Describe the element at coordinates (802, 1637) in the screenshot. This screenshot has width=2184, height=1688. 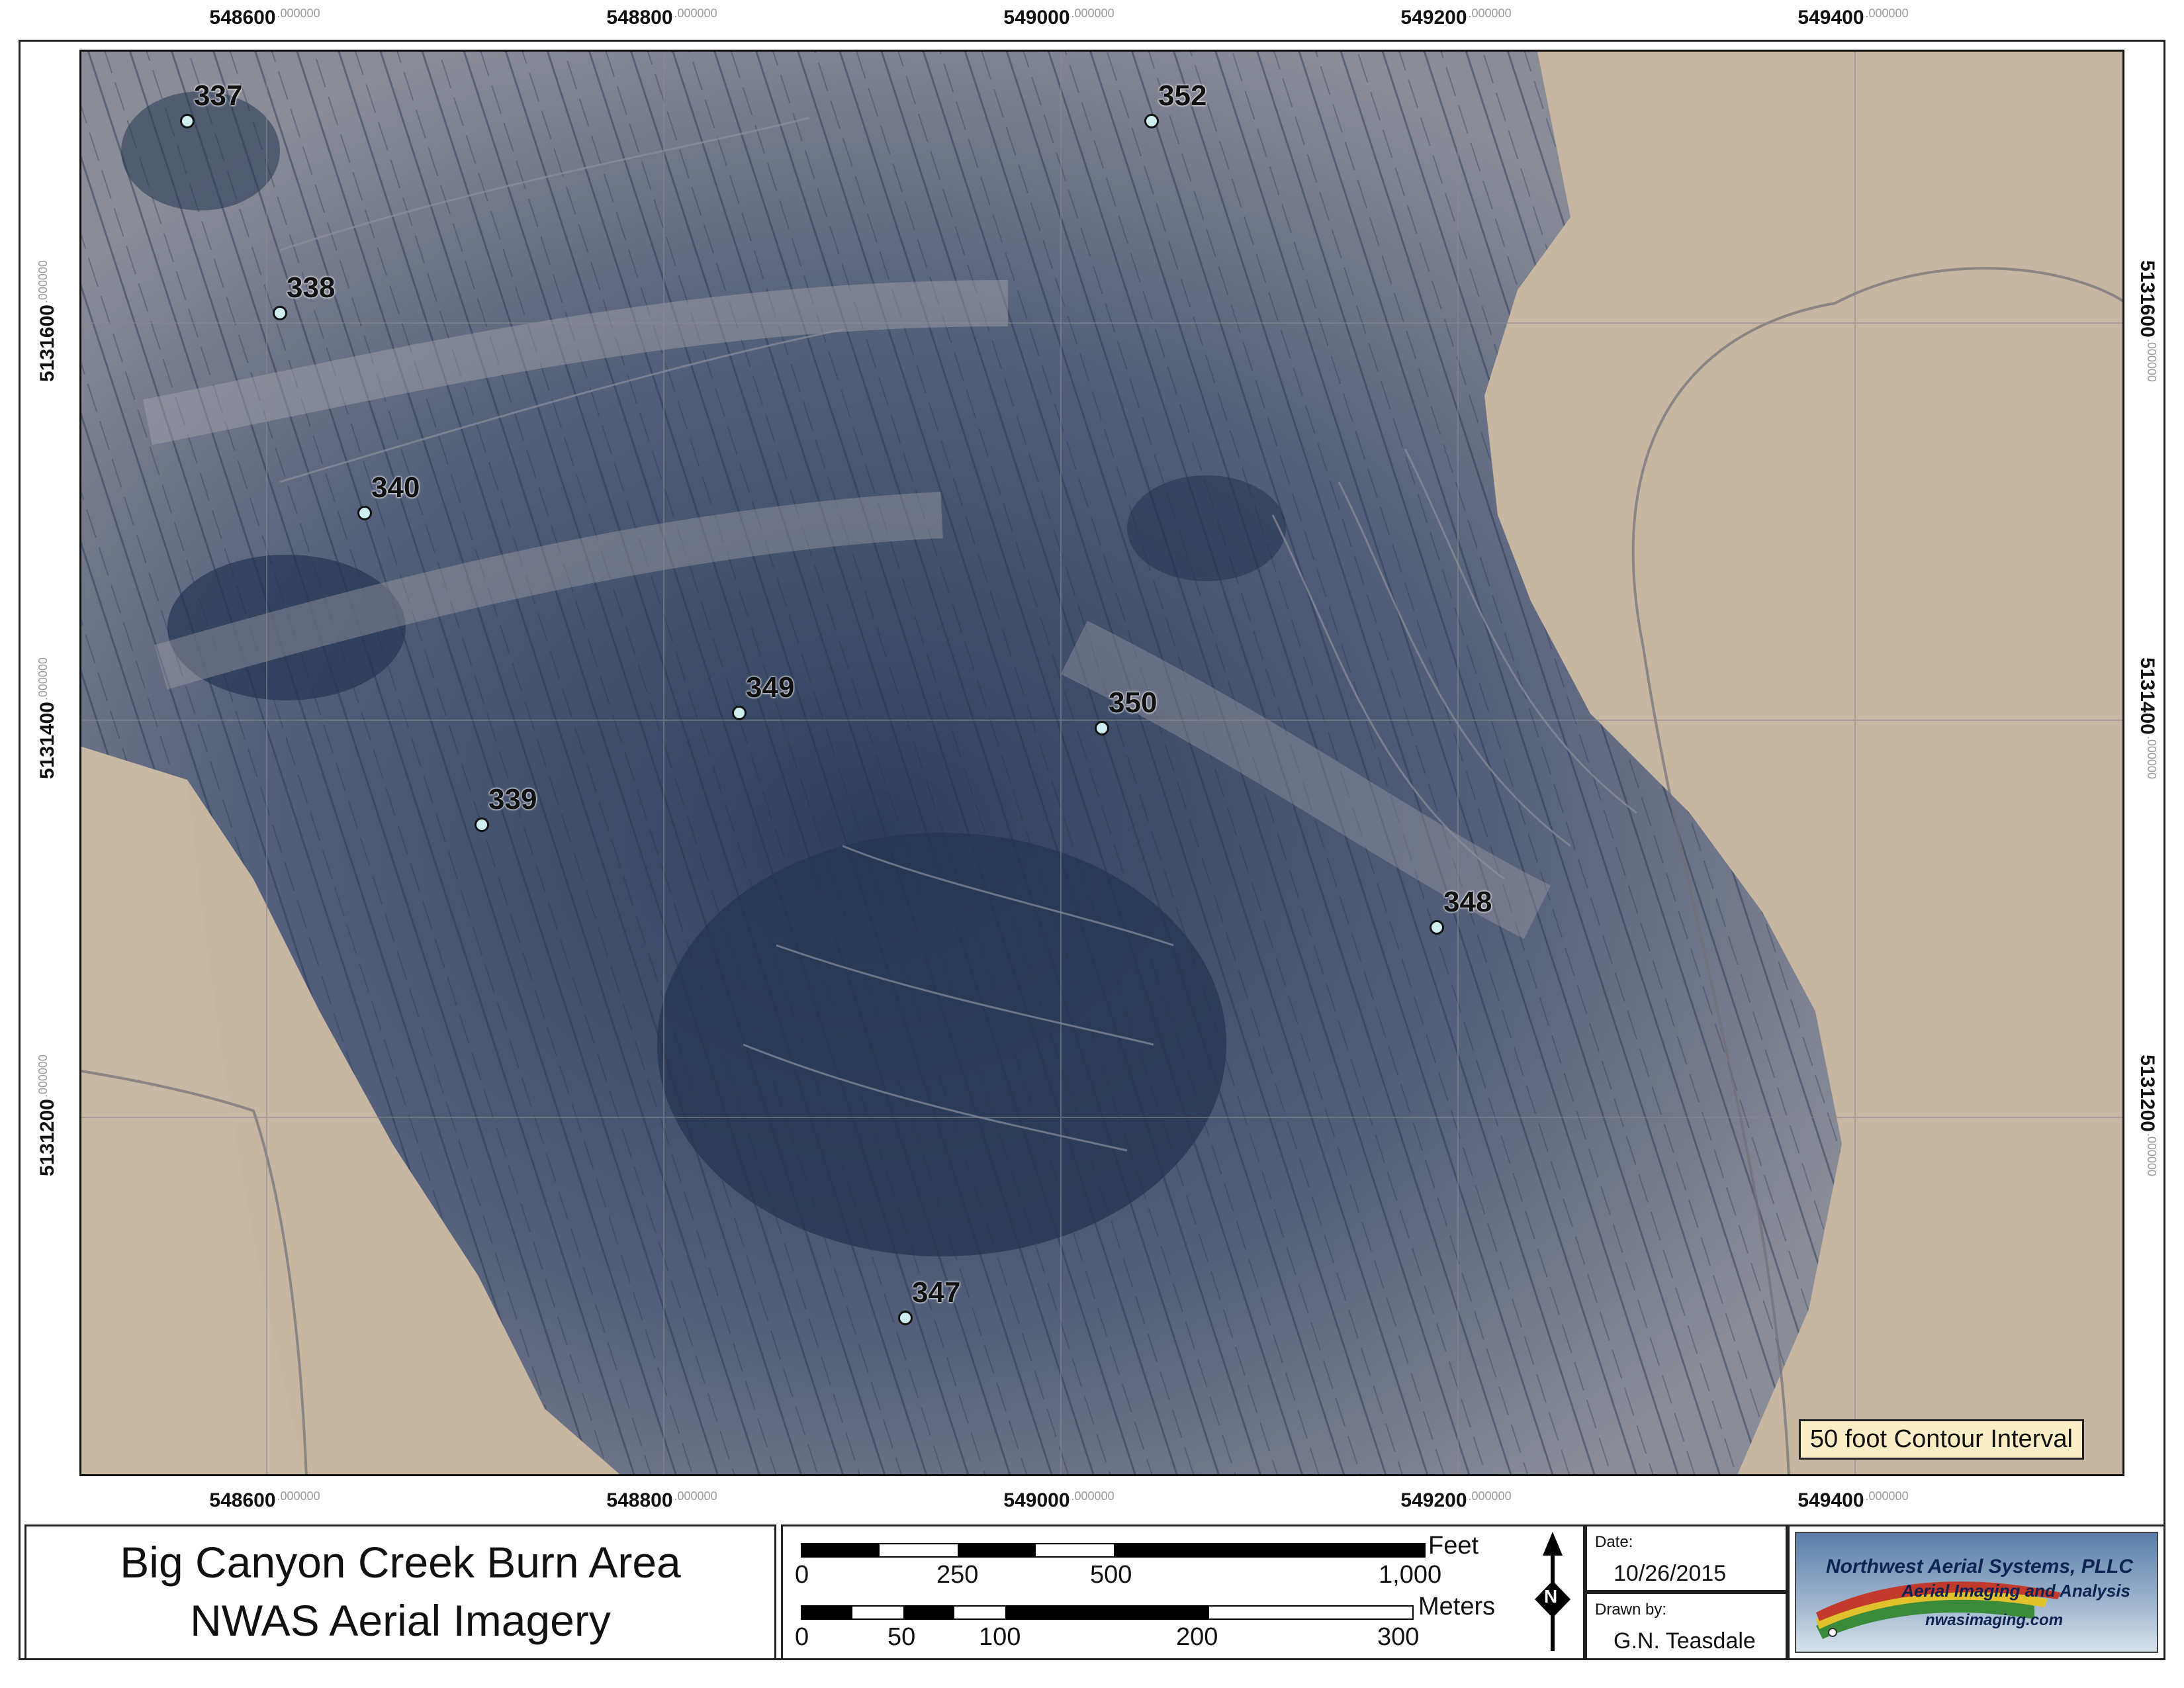
I see `meters-tick-0: 0` at that location.